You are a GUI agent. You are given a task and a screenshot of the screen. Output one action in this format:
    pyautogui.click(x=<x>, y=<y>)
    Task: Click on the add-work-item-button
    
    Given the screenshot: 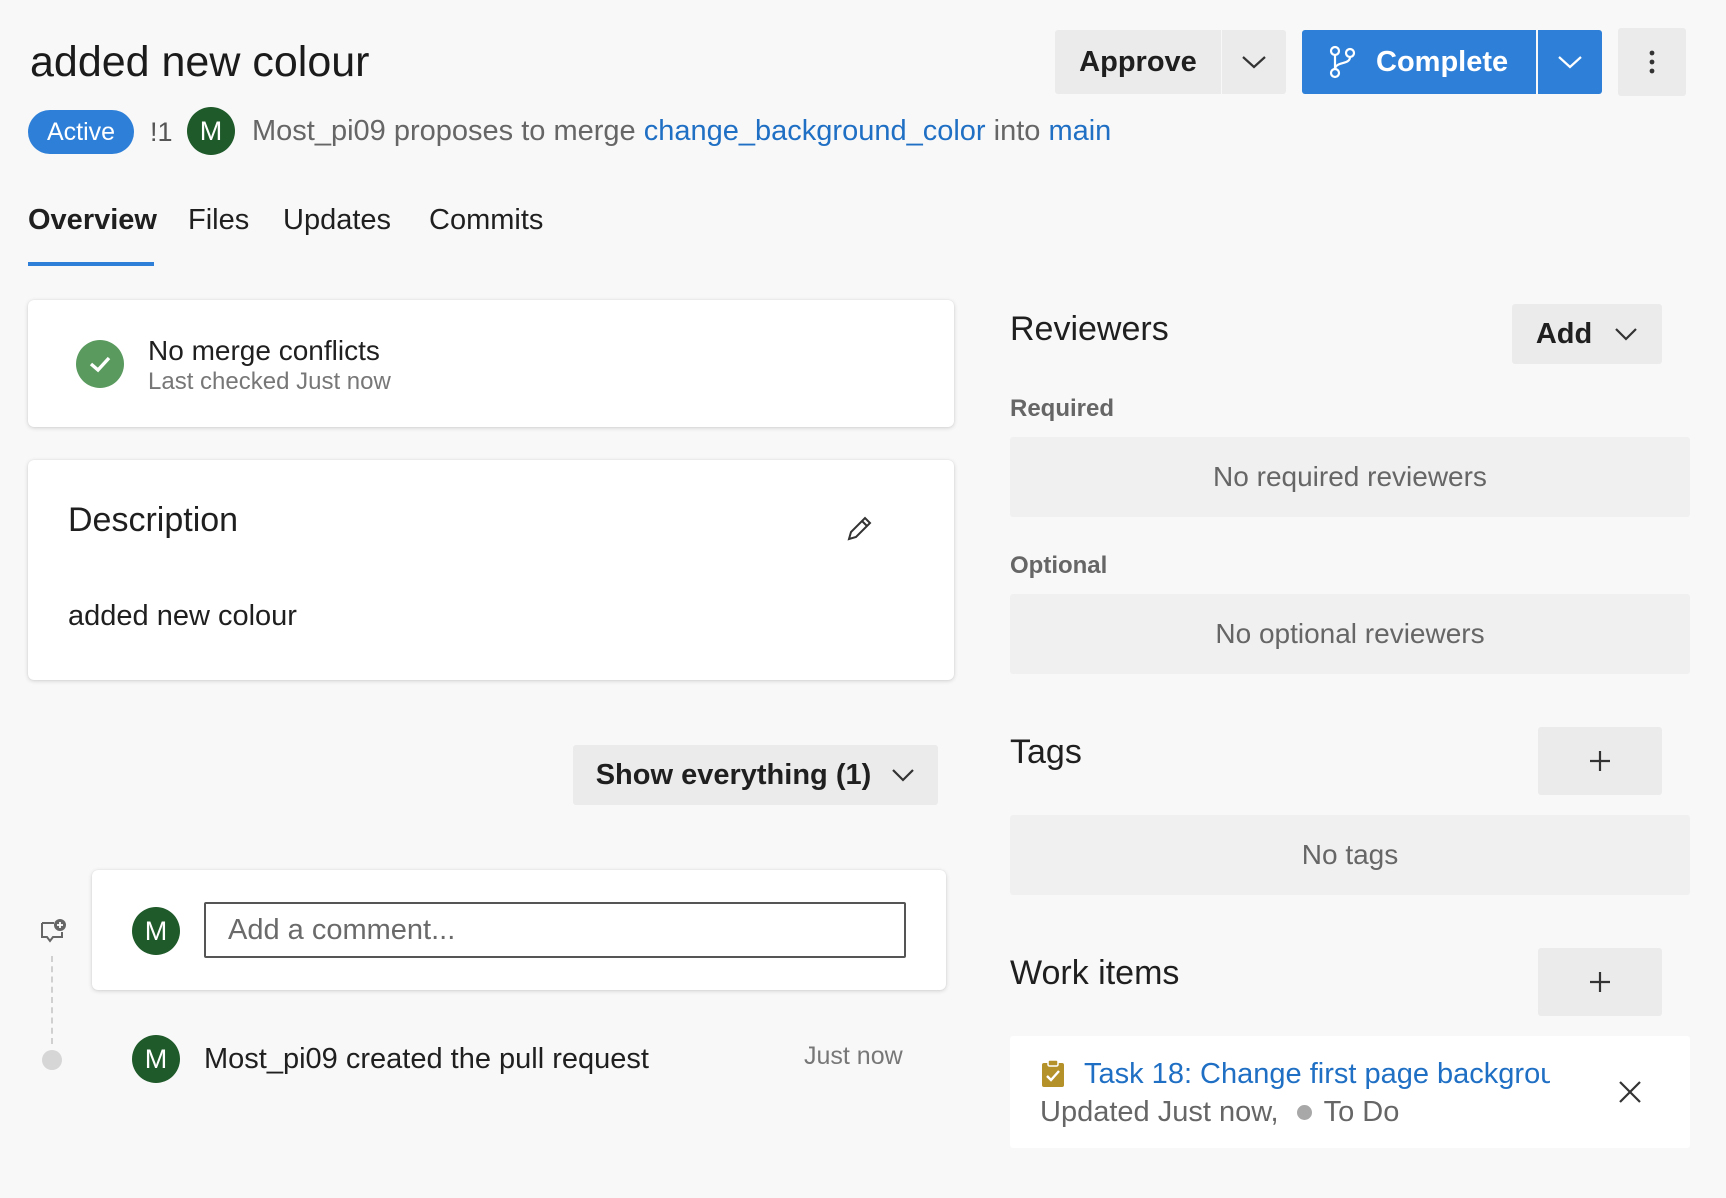 What is the action you would take?
    pyautogui.click(x=1600, y=982)
    